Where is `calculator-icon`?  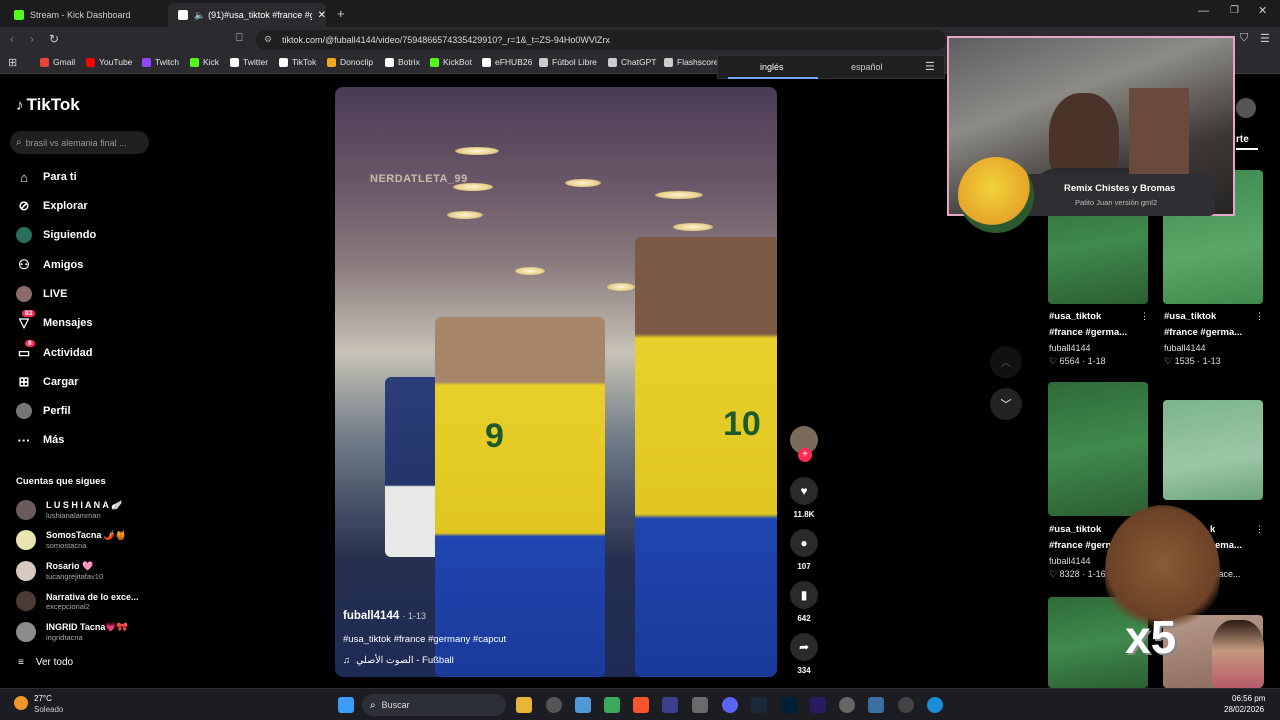 calculator-icon is located at coordinates (700, 705).